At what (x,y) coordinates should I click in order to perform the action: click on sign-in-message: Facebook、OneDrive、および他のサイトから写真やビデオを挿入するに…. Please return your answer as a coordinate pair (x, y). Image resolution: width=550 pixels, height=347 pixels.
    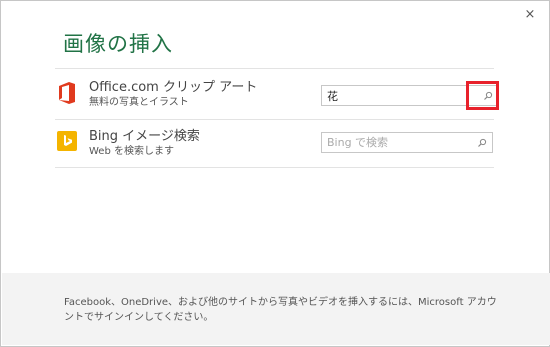
    Looking at the image, I should click on (280, 310).